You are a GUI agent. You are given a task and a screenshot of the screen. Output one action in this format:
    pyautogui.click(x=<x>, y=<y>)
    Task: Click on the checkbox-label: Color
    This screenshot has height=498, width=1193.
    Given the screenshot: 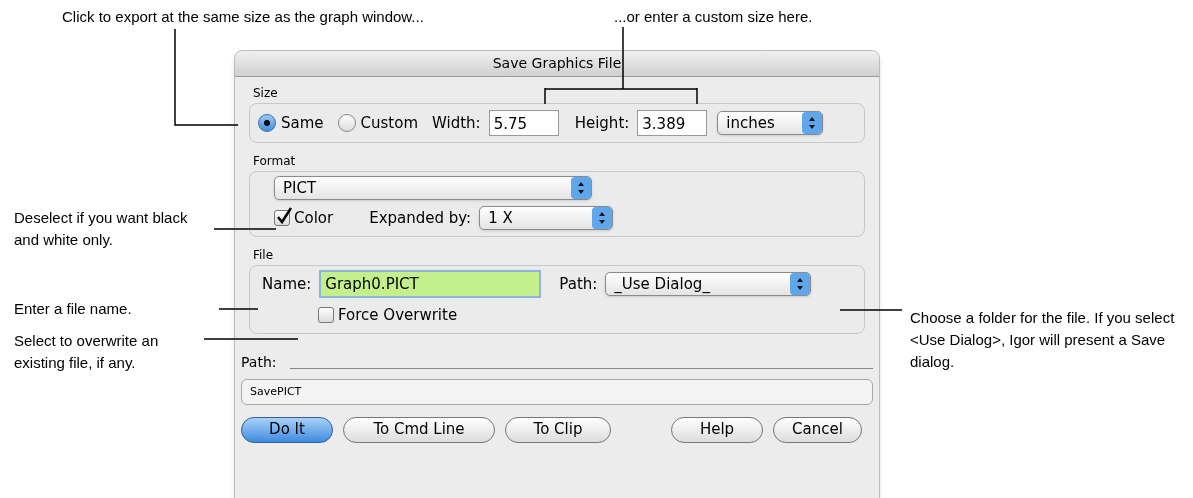 What is the action you would take?
    pyautogui.click(x=314, y=218)
    